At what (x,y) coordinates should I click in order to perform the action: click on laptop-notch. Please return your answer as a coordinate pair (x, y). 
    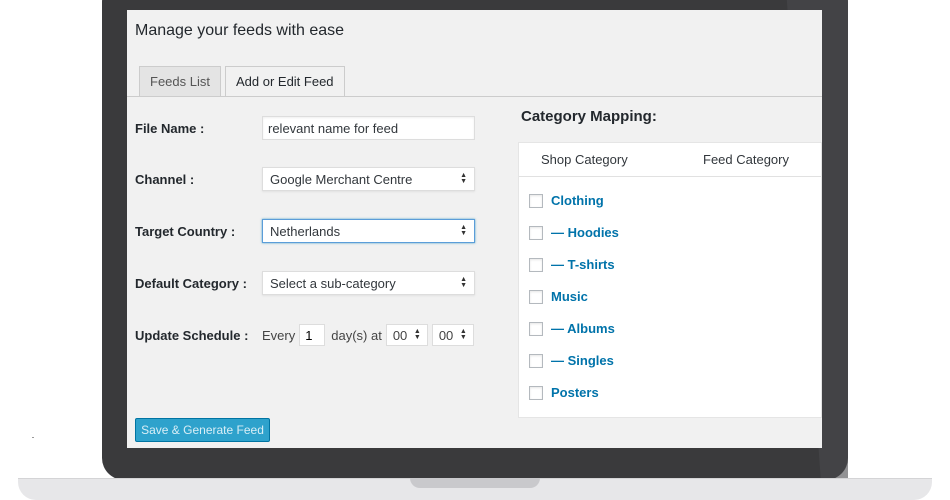
    Looking at the image, I should click on (475, 483).